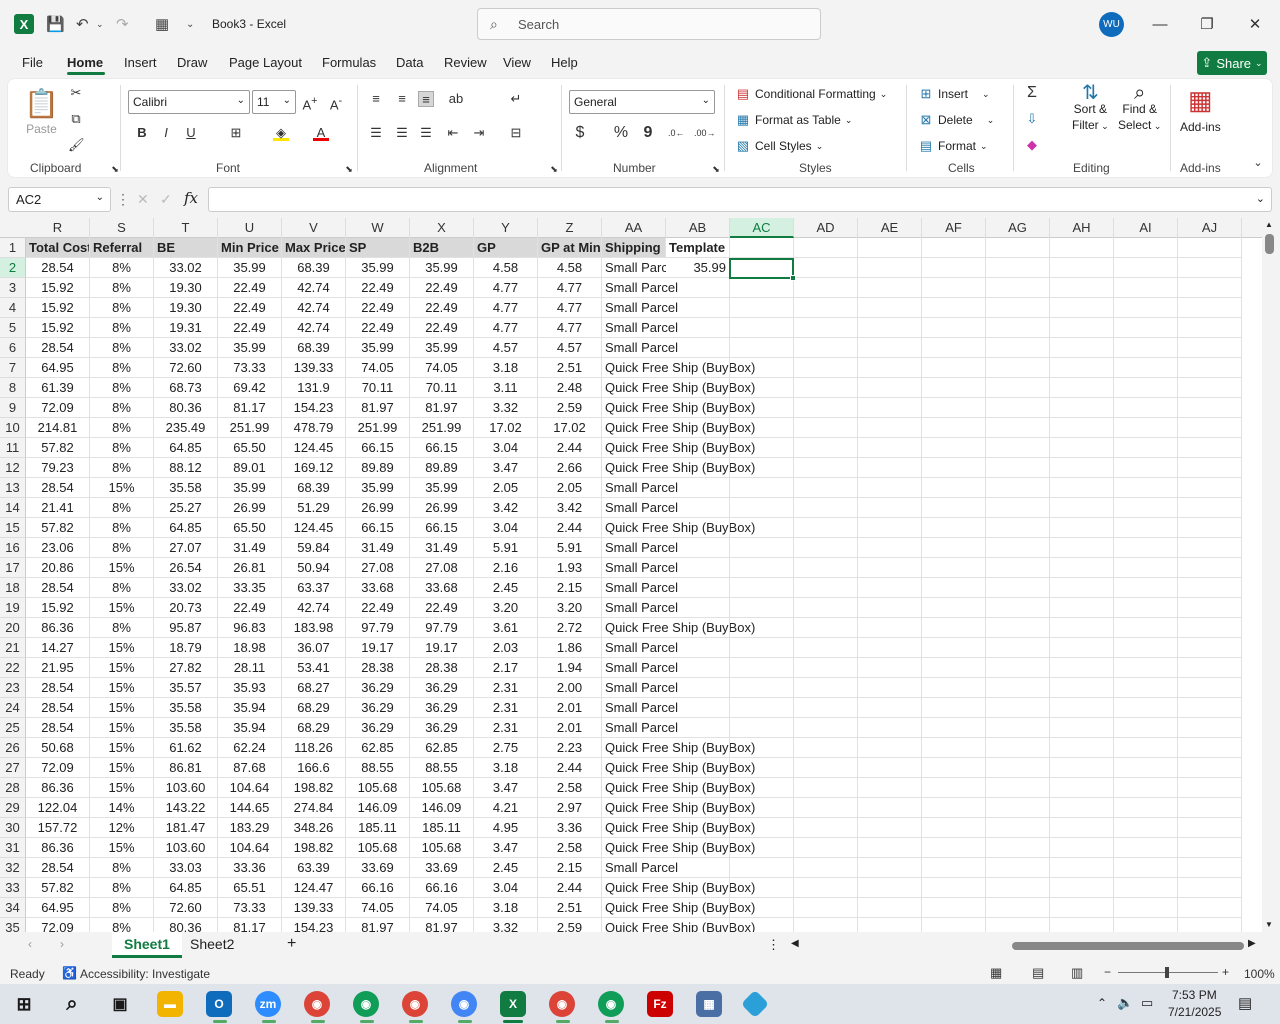 This screenshot has height=1024, width=1280. What do you see at coordinates (58, 768) in the screenshot?
I see `data-cell: 72.09` at bounding box center [58, 768].